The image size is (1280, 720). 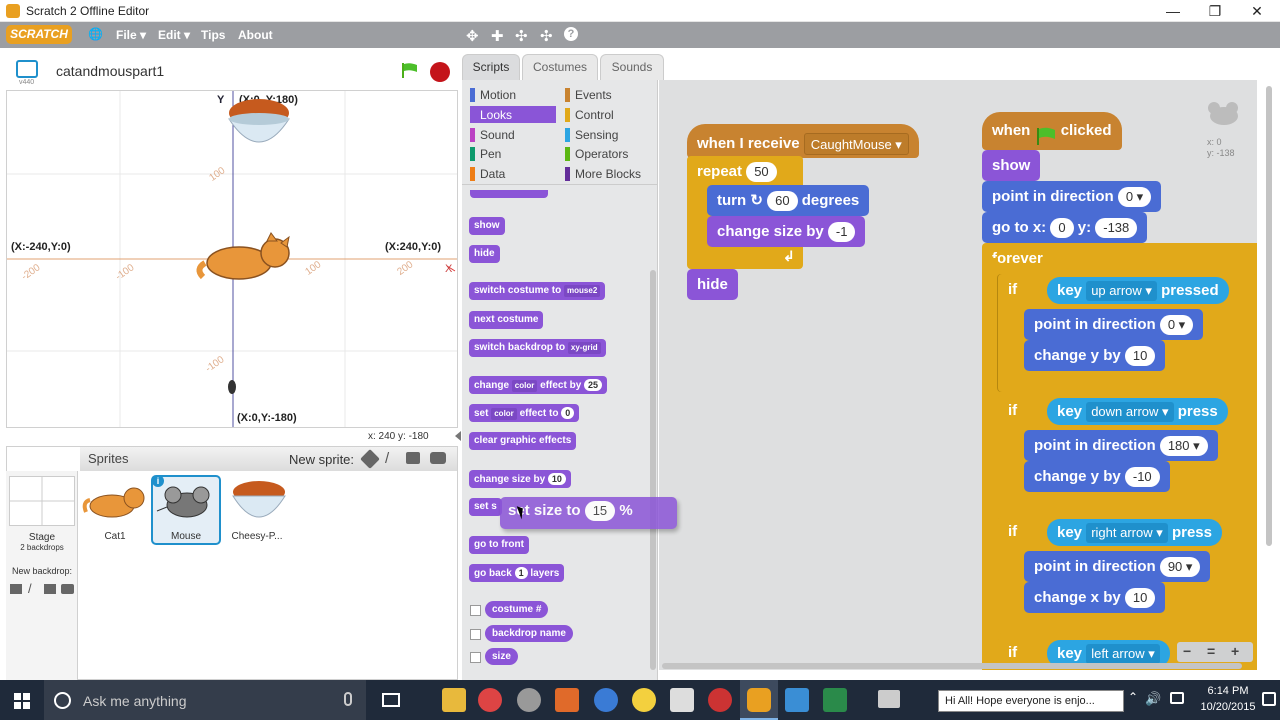 I want to click on category-motion: Motion, so click(x=498, y=95).